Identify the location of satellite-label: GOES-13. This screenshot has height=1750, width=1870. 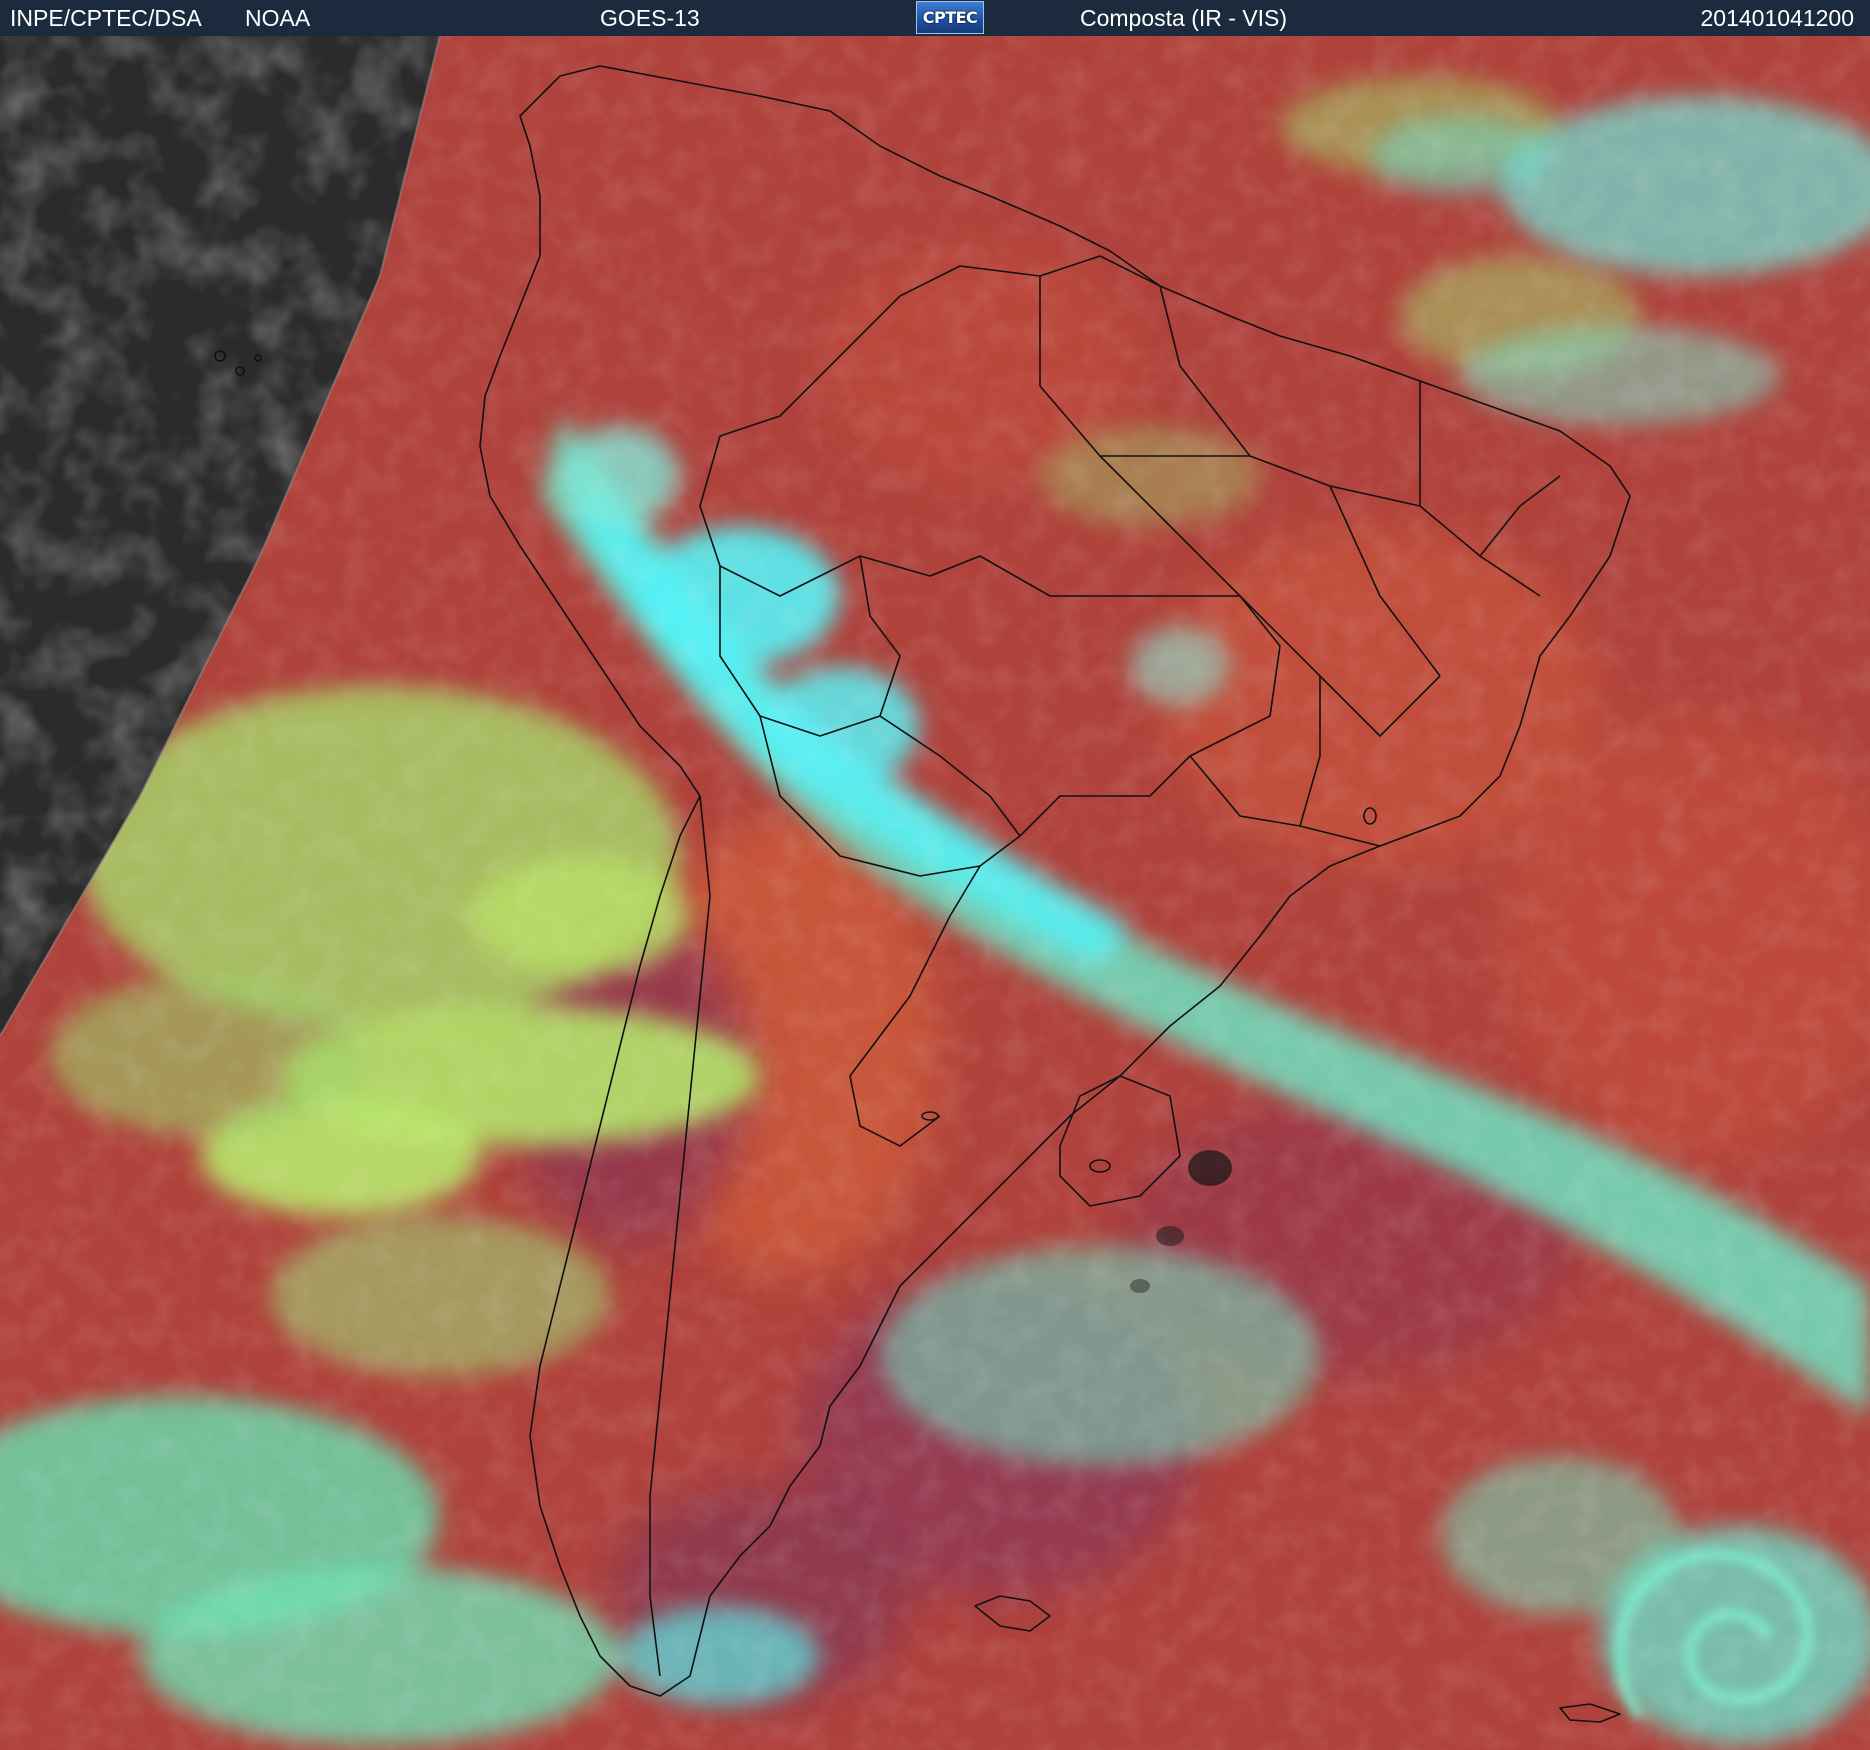
(650, 18).